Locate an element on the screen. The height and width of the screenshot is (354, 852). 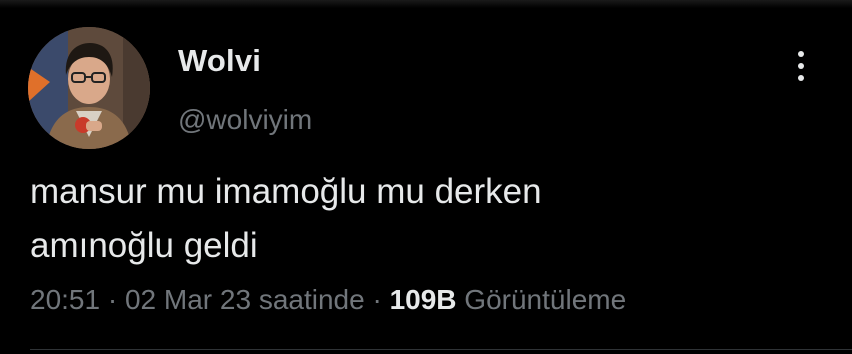
tweet-time: 20:51 is located at coordinates (65, 299).